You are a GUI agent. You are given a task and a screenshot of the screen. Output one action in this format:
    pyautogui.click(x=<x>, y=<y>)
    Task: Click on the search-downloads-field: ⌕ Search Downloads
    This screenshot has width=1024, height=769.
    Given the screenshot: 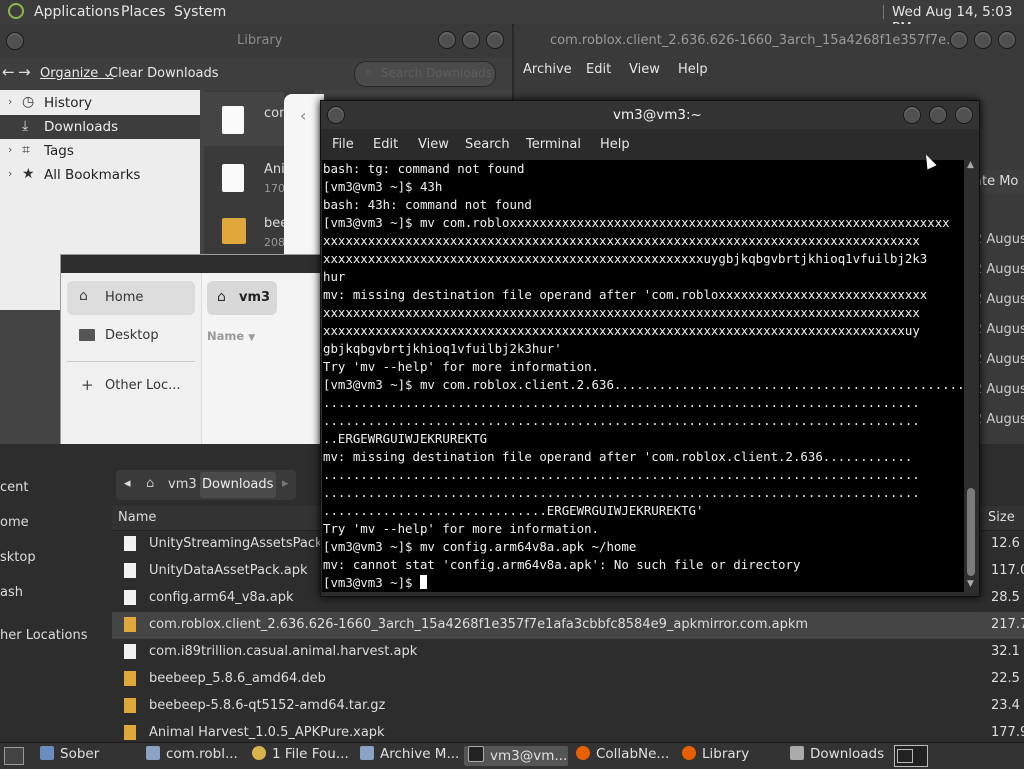 What is the action you would take?
    pyautogui.click(x=425, y=74)
    